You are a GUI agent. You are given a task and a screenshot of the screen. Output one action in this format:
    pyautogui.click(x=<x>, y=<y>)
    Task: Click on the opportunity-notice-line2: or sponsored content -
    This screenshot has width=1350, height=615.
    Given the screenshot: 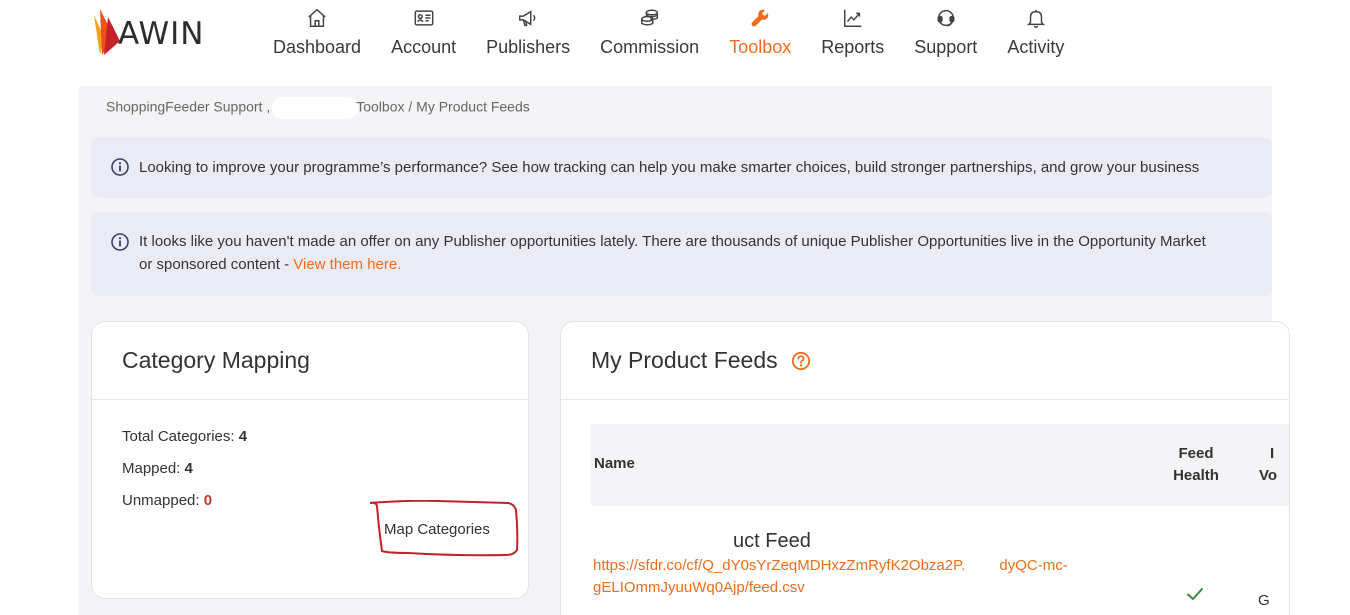 What is the action you would take?
    pyautogui.click(x=216, y=264)
    